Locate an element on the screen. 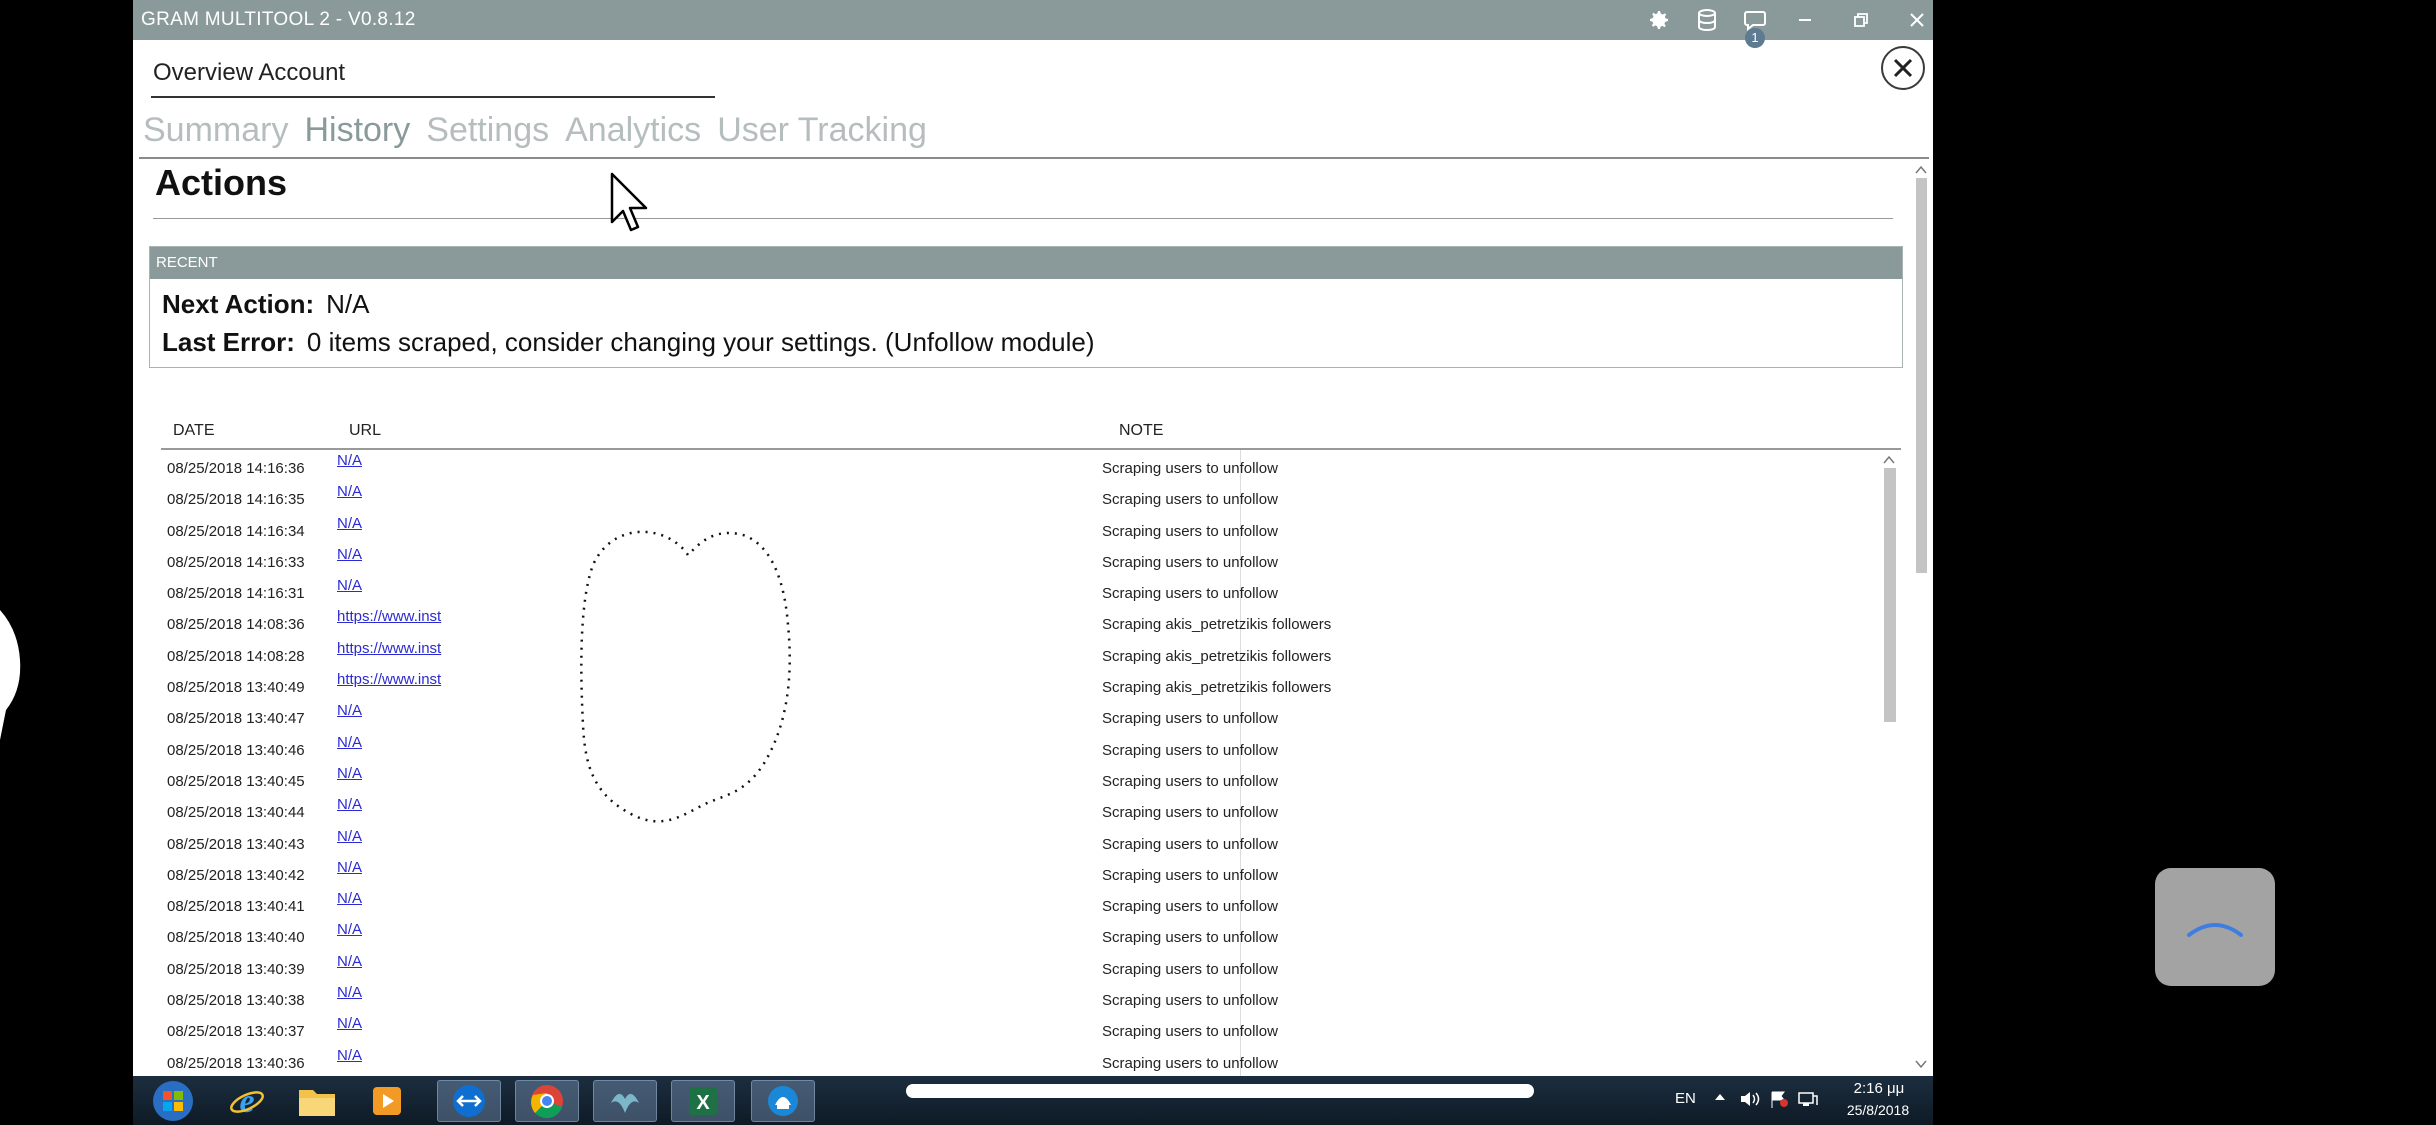  scroll-to-top-button is located at coordinates (2215, 927).